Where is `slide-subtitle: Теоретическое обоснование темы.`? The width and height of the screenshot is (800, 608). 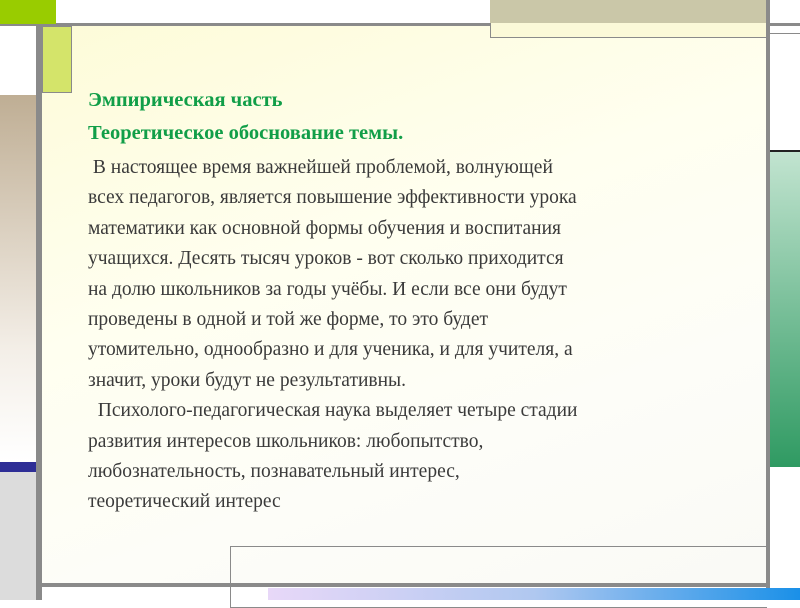
slide-subtitle: Теоретическое обоснование темы. is located at coordinates (246, 133).